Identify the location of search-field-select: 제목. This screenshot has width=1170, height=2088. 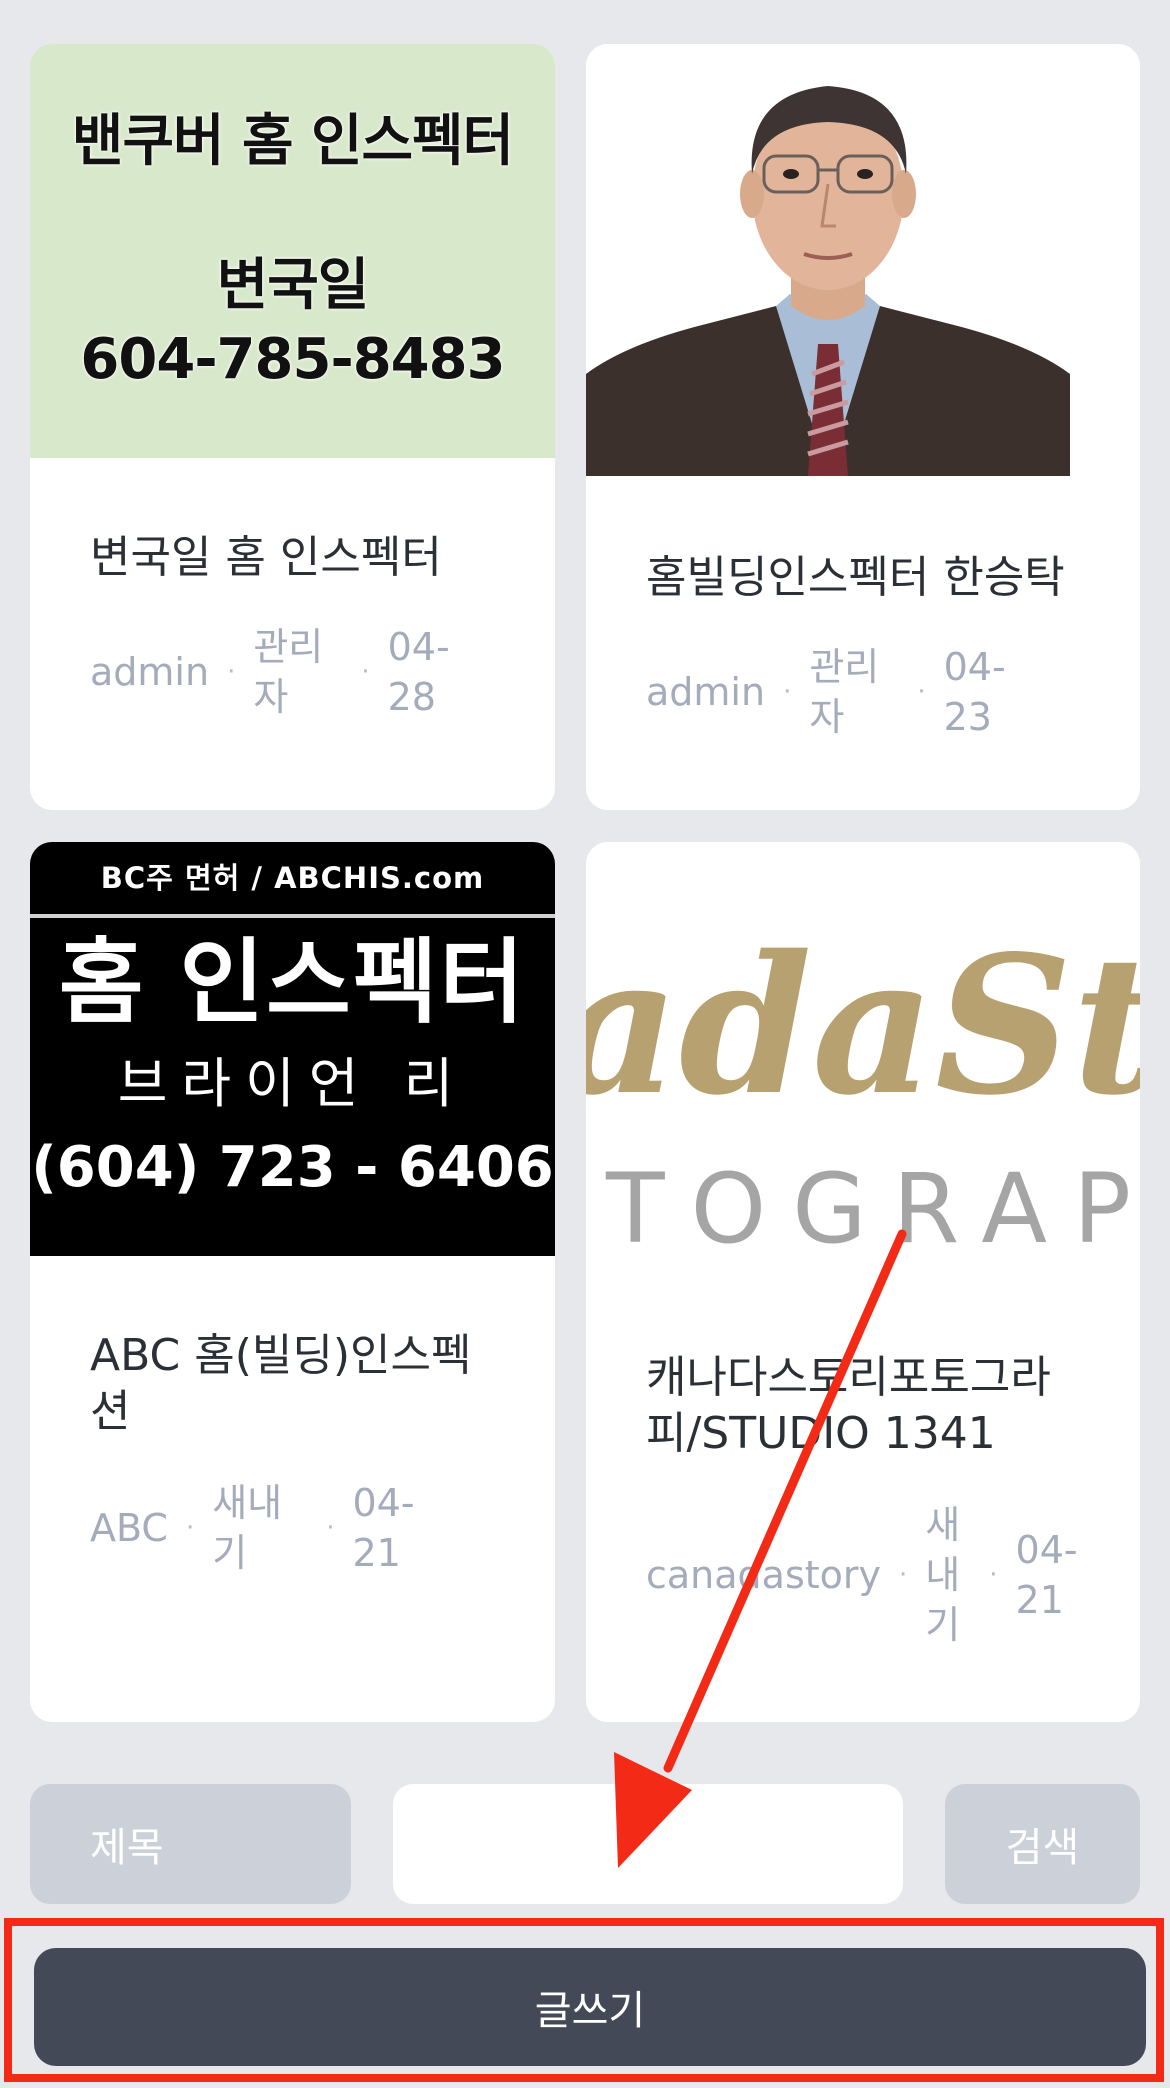
(190, 1844).